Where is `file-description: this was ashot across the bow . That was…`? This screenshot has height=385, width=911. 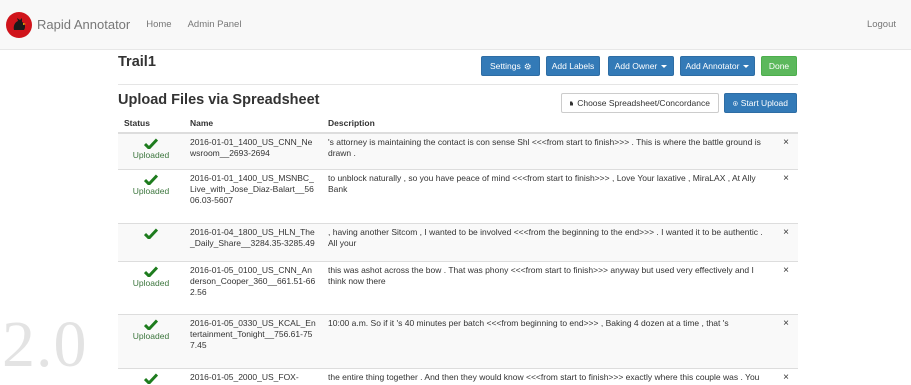
file-description: this was ashot across the bow . That was… is located at coordinates (548, 287).